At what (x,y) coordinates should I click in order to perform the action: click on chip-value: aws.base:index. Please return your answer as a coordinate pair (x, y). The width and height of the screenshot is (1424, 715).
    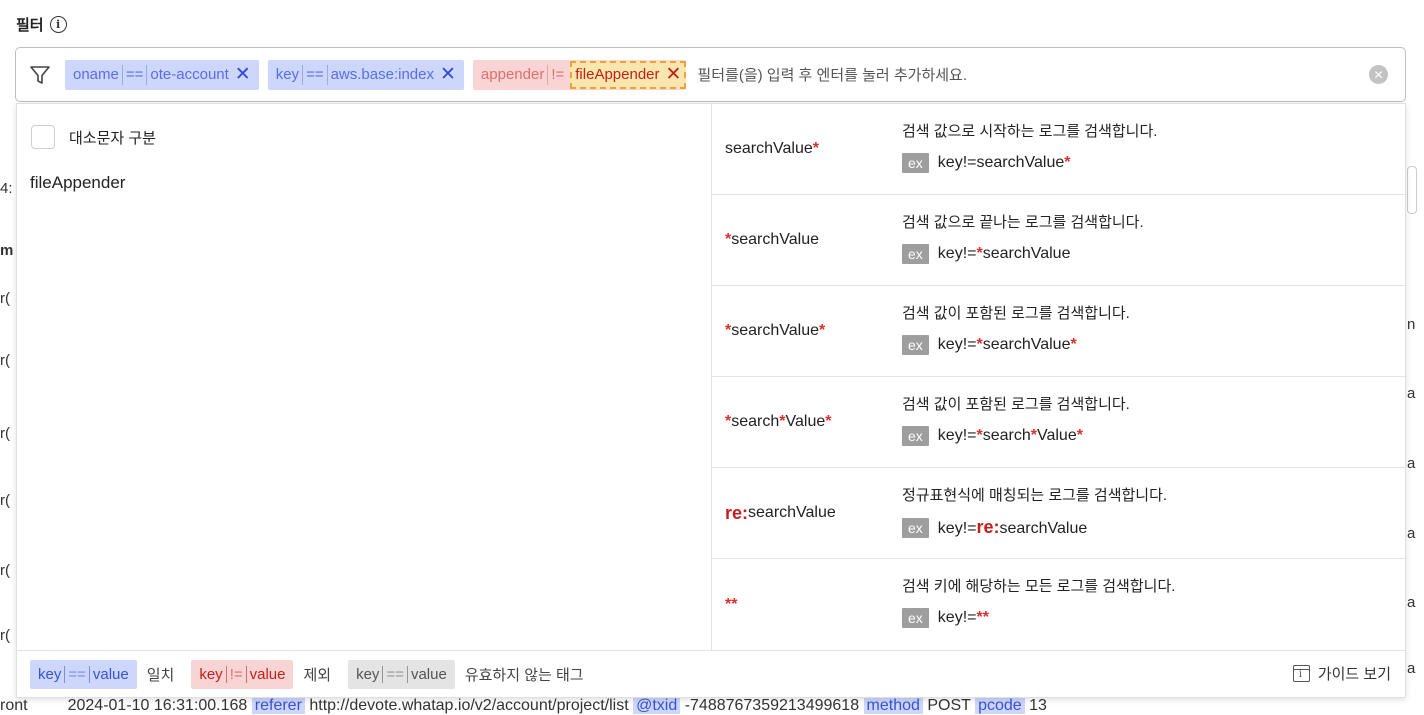
    Looking at the image, I should click on (382, 74).